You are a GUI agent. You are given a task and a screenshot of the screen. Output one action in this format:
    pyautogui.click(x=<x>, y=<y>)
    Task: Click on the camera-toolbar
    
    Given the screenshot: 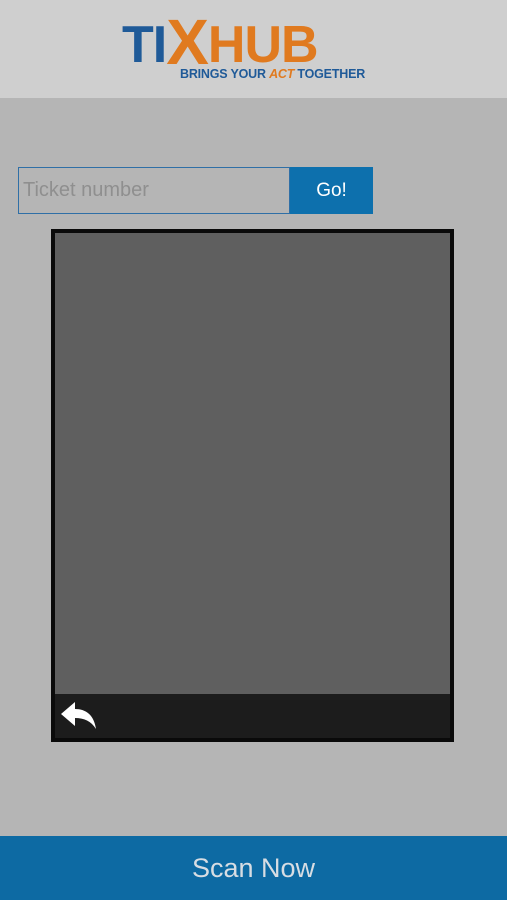 What is the action you would take?
    pyautogui.click(x=252, y=716)
    